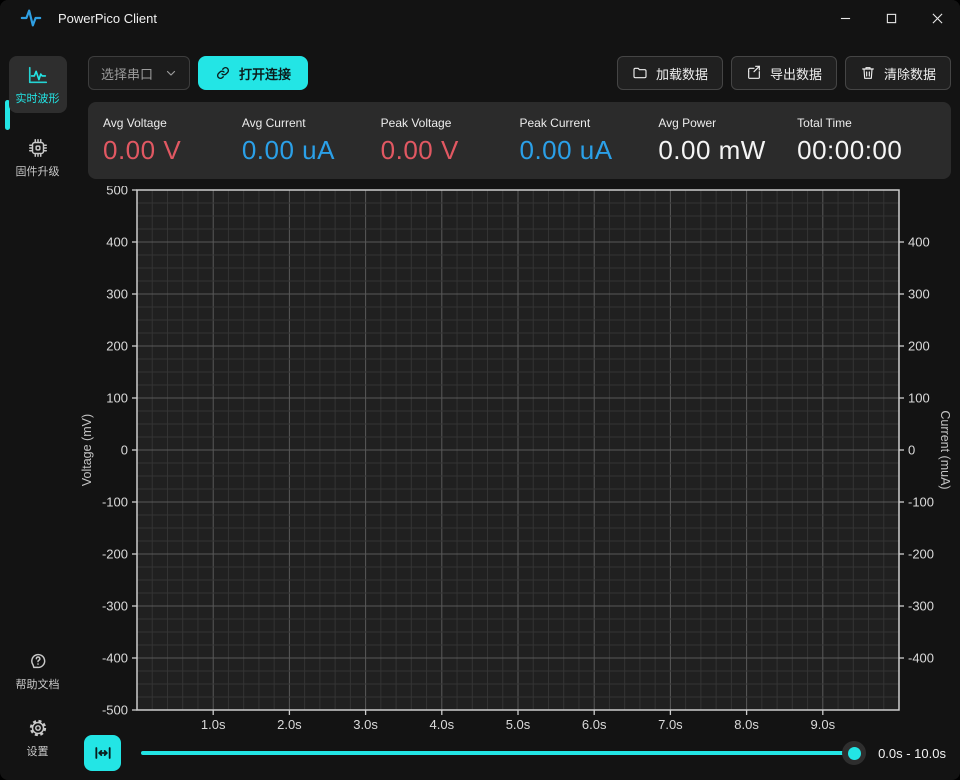  What do you see at coordinates (823, 724) in the screenshot?
I see `svg-text: 9.0s` at bounding box center [823, 724].